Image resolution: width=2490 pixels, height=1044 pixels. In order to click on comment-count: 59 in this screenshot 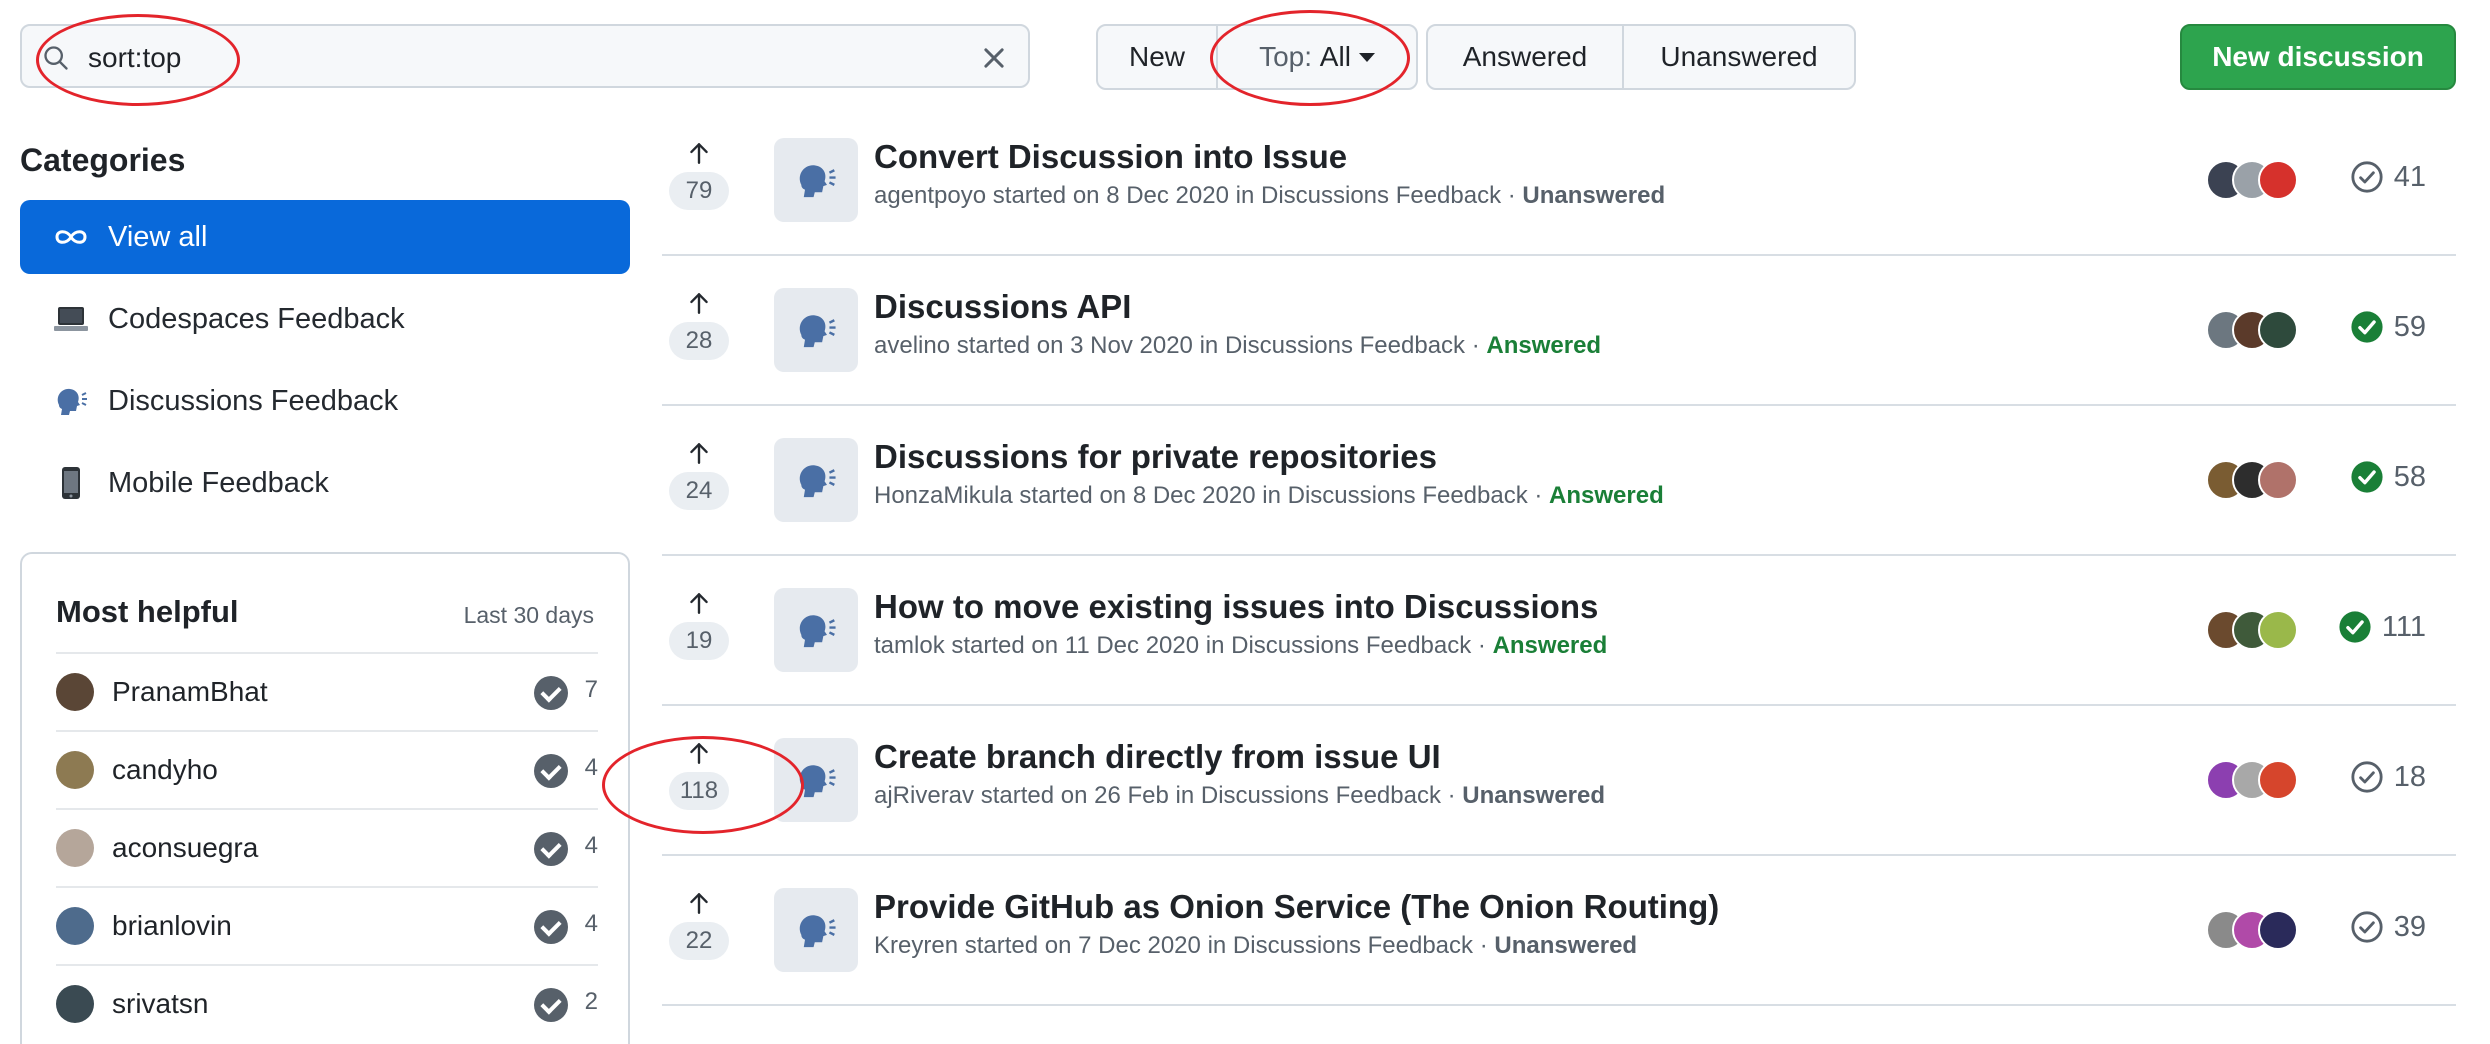, I will do `click(2388, 327)`.